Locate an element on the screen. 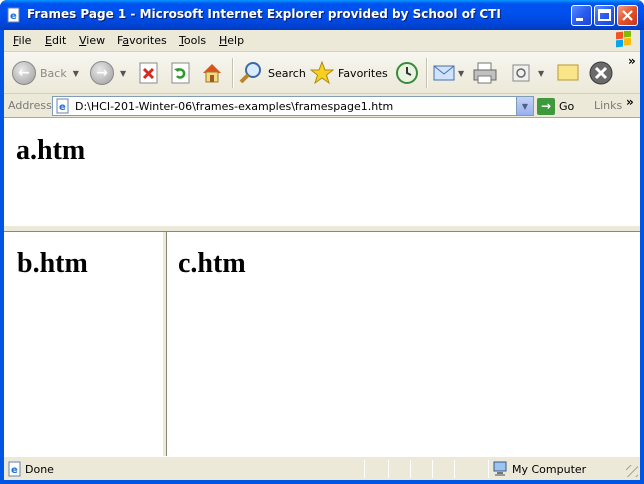 The height and width of the screenshot is (484, 644). favorites-star-icon is located at coordinates (322, 73).